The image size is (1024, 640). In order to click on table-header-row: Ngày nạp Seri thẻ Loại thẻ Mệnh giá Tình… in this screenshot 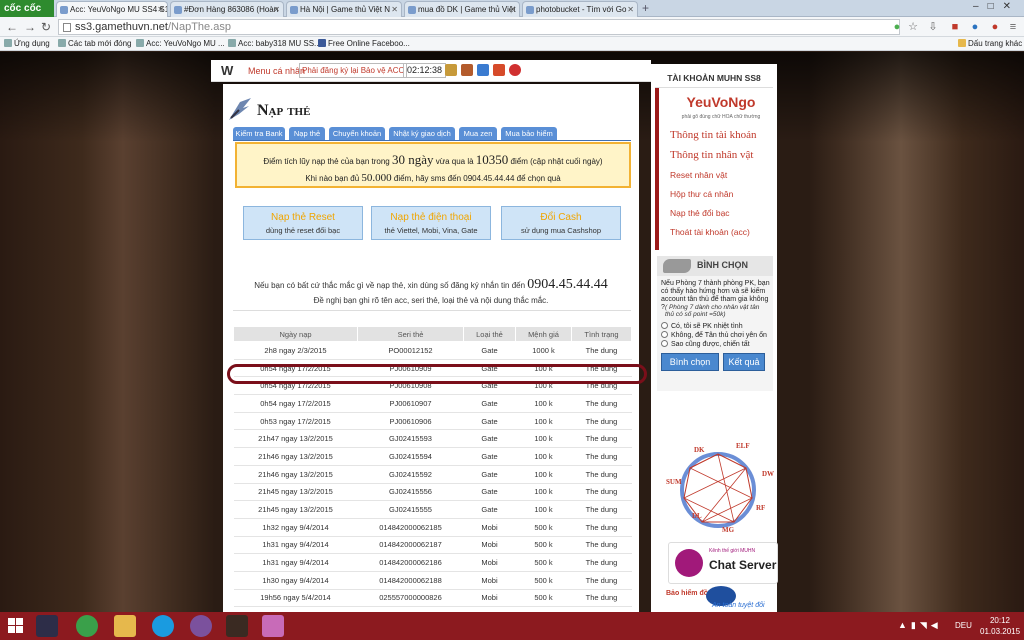, I will do `click(432, 334)`.